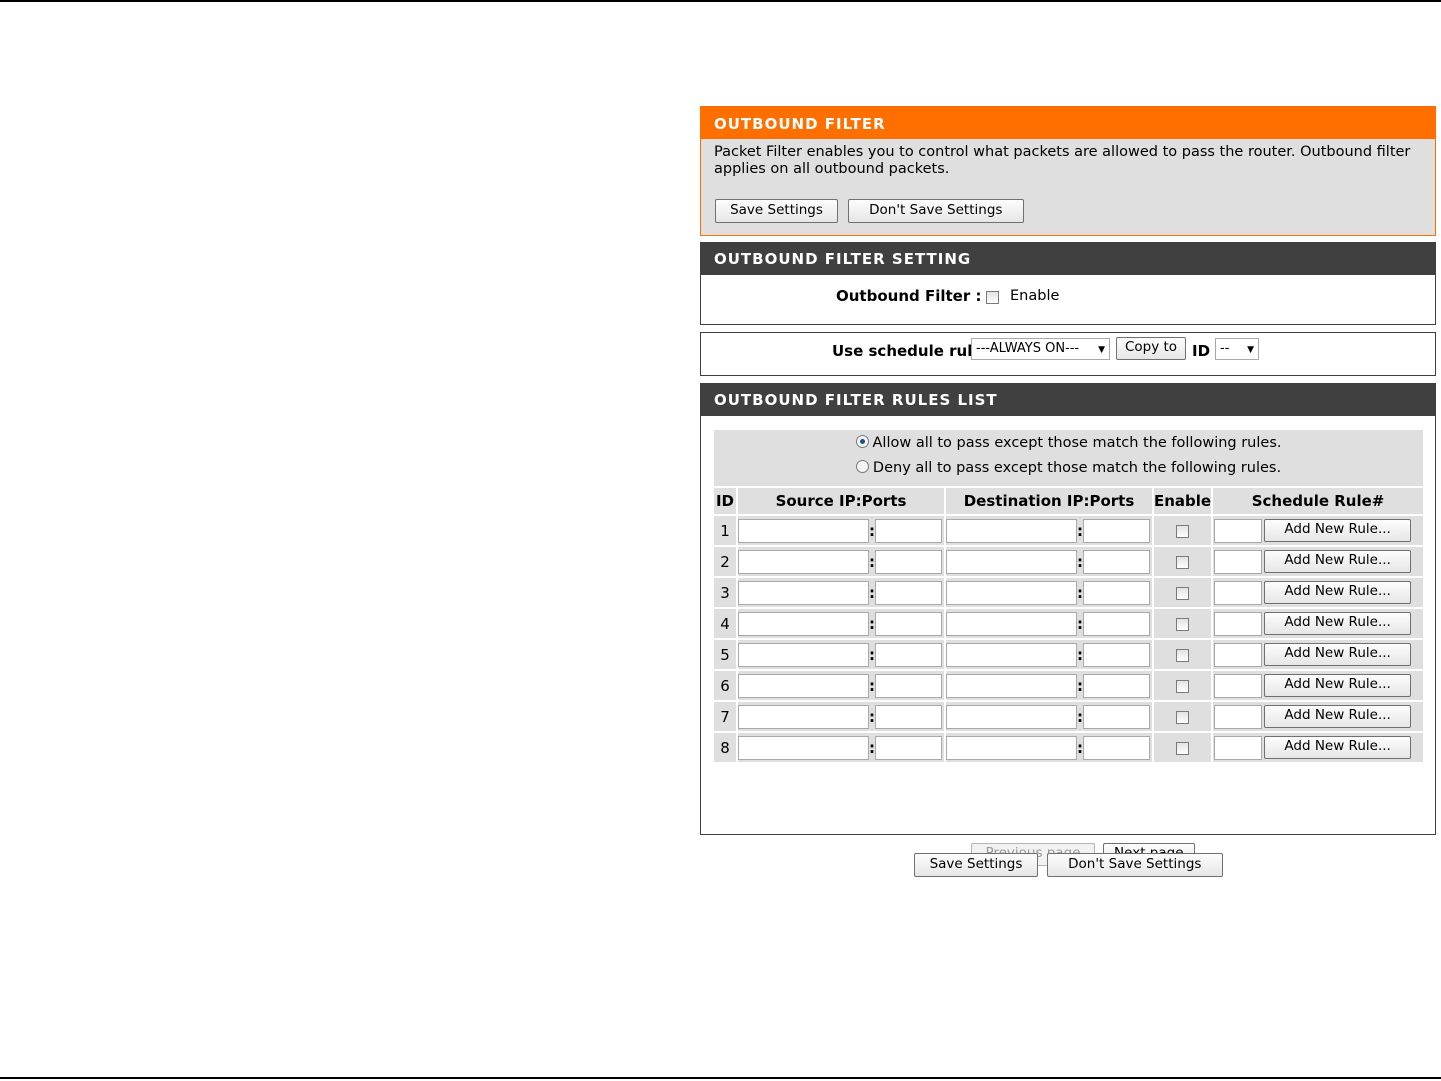  What do you see at coordinates (1201, 351) in the screenshot?
I see `id-label: ID` at bounding box center [1201, 351].